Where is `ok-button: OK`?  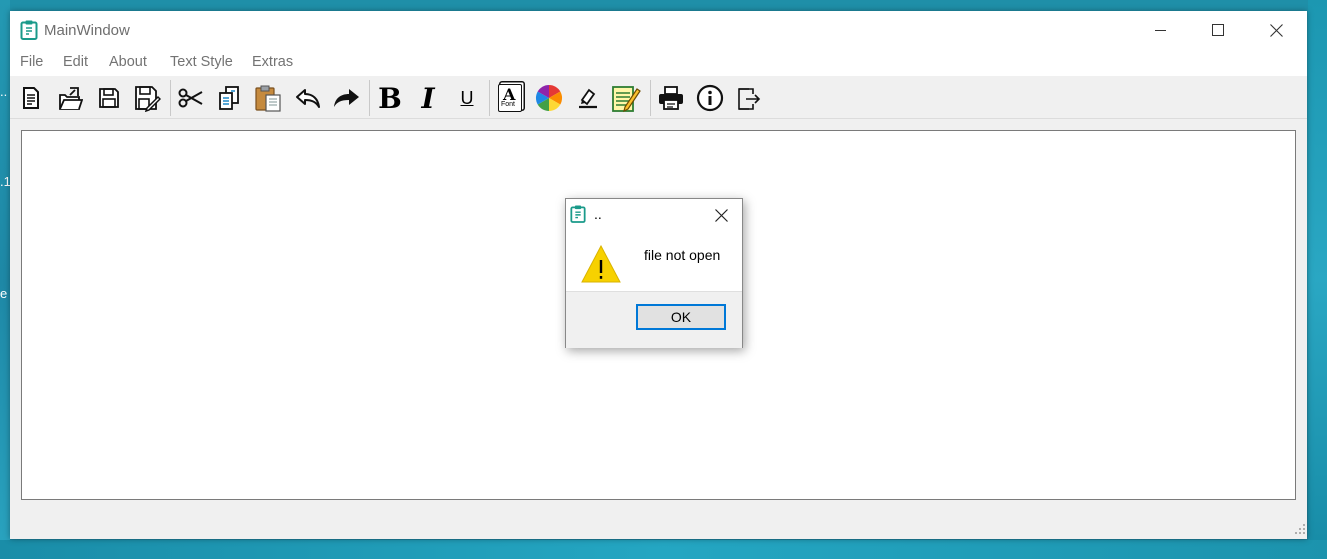 ok-button: OK is located at coordinates (681, 317).